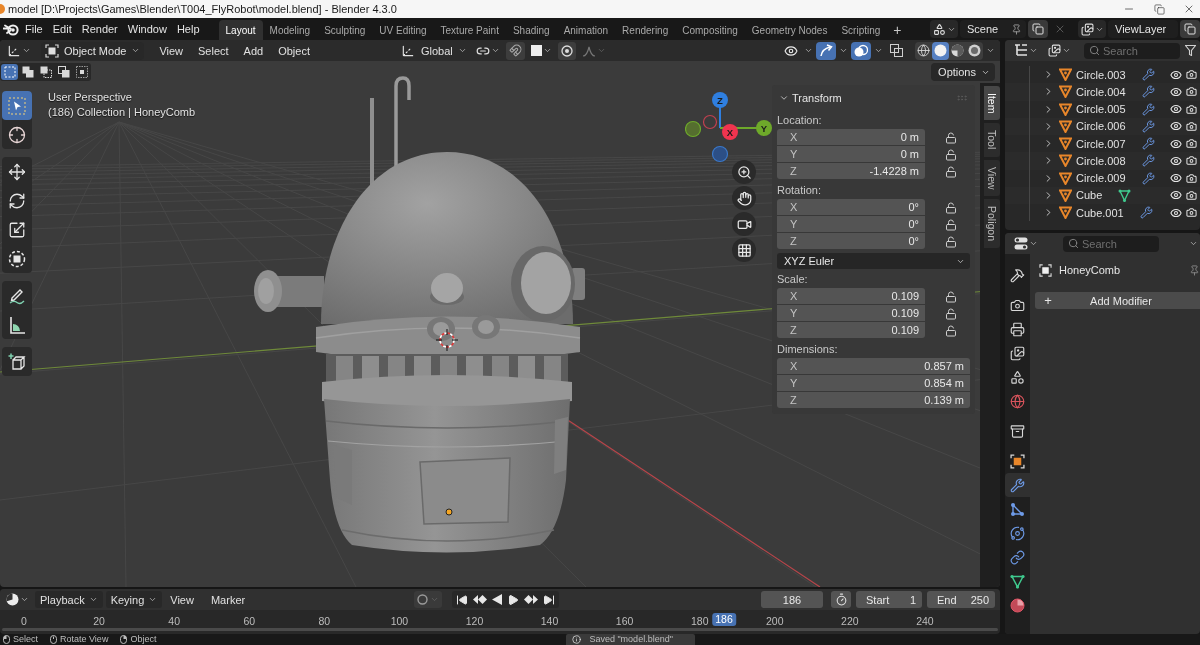 This screenshot has height=645, width=1200. What do you see at coordinates (744, 224) in the screenshot?
I see `camera-view-button` at bounding box center [744, 224].